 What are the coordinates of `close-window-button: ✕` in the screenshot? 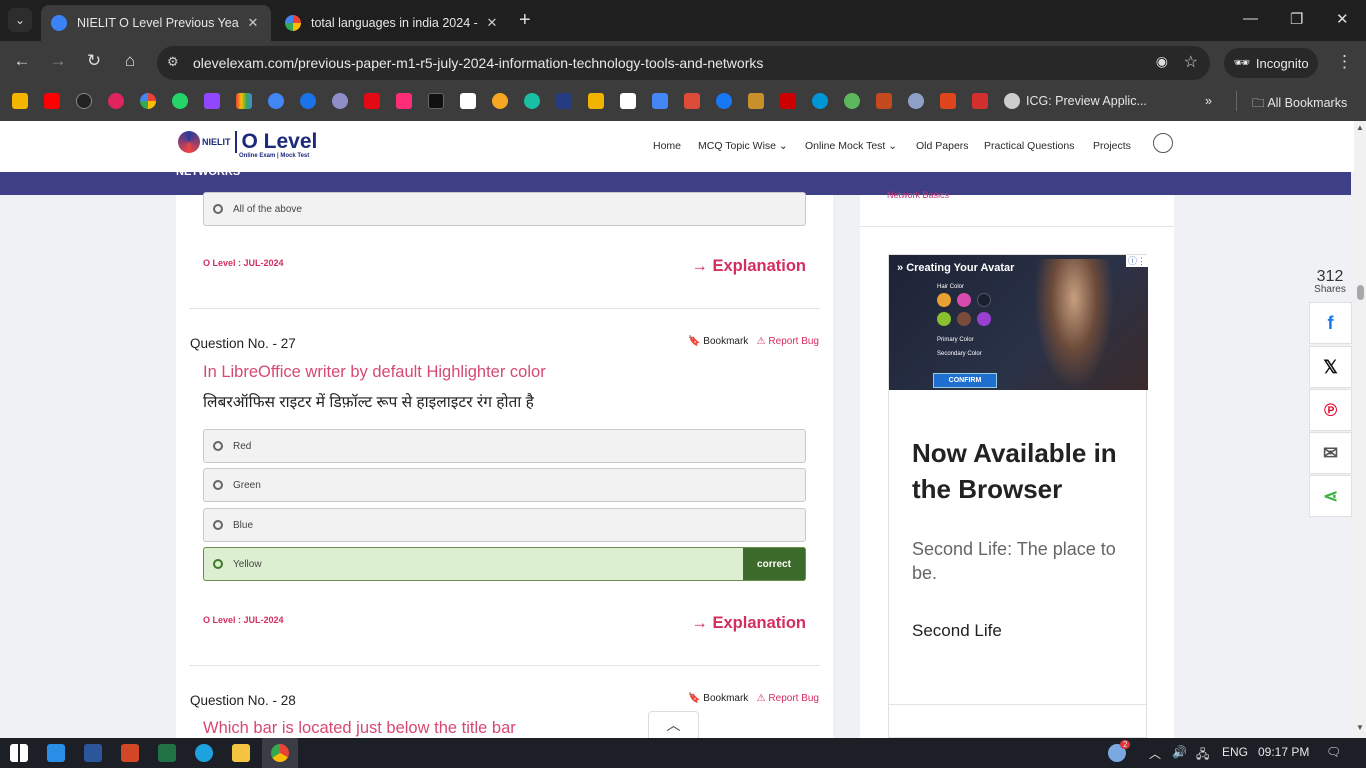 It's located at (1342, 19).